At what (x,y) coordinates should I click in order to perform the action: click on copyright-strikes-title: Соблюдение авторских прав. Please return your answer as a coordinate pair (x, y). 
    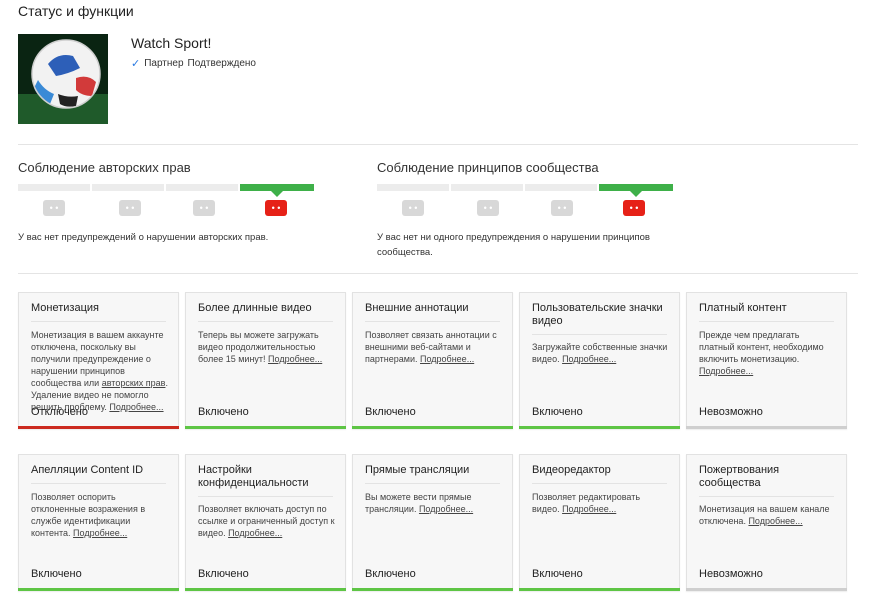
    Looking at the image, I should click on (104, 167).